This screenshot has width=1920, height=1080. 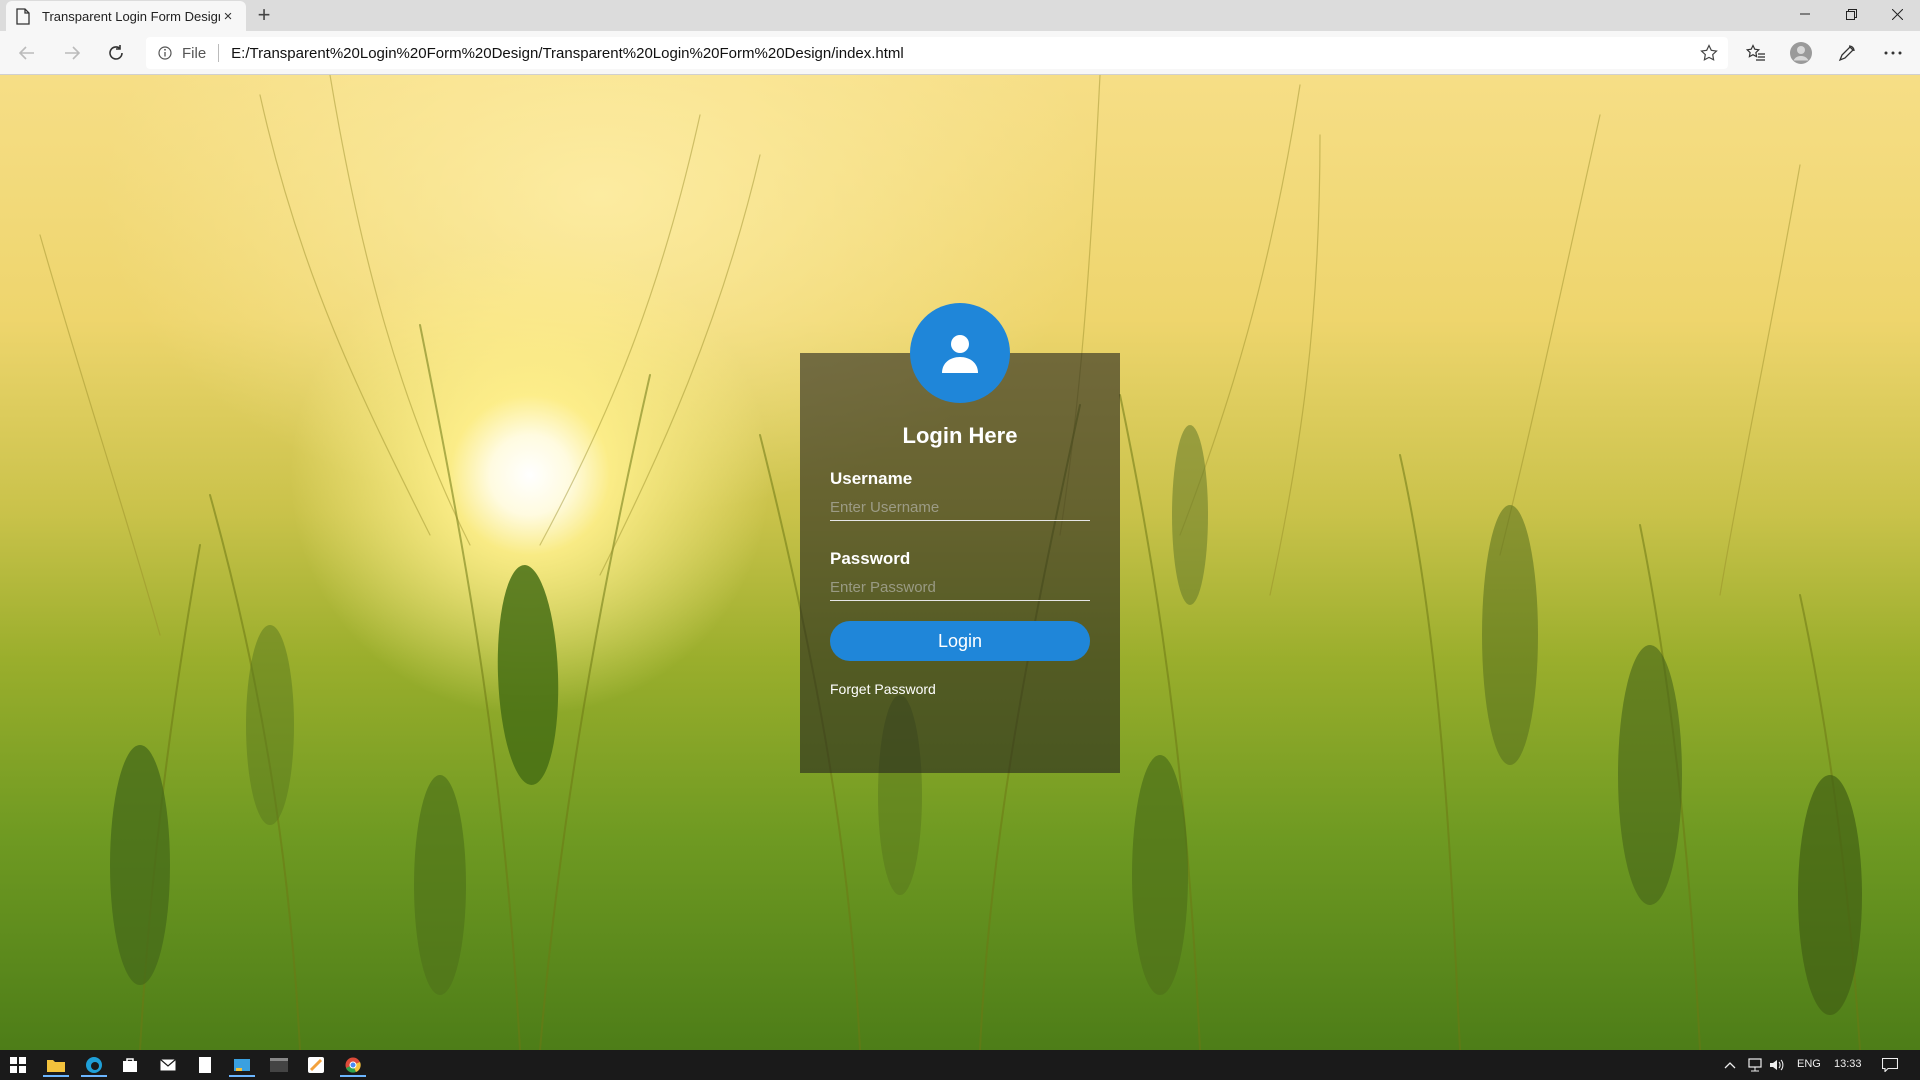 I want to click on user-icon, so click(x=960, y=354).